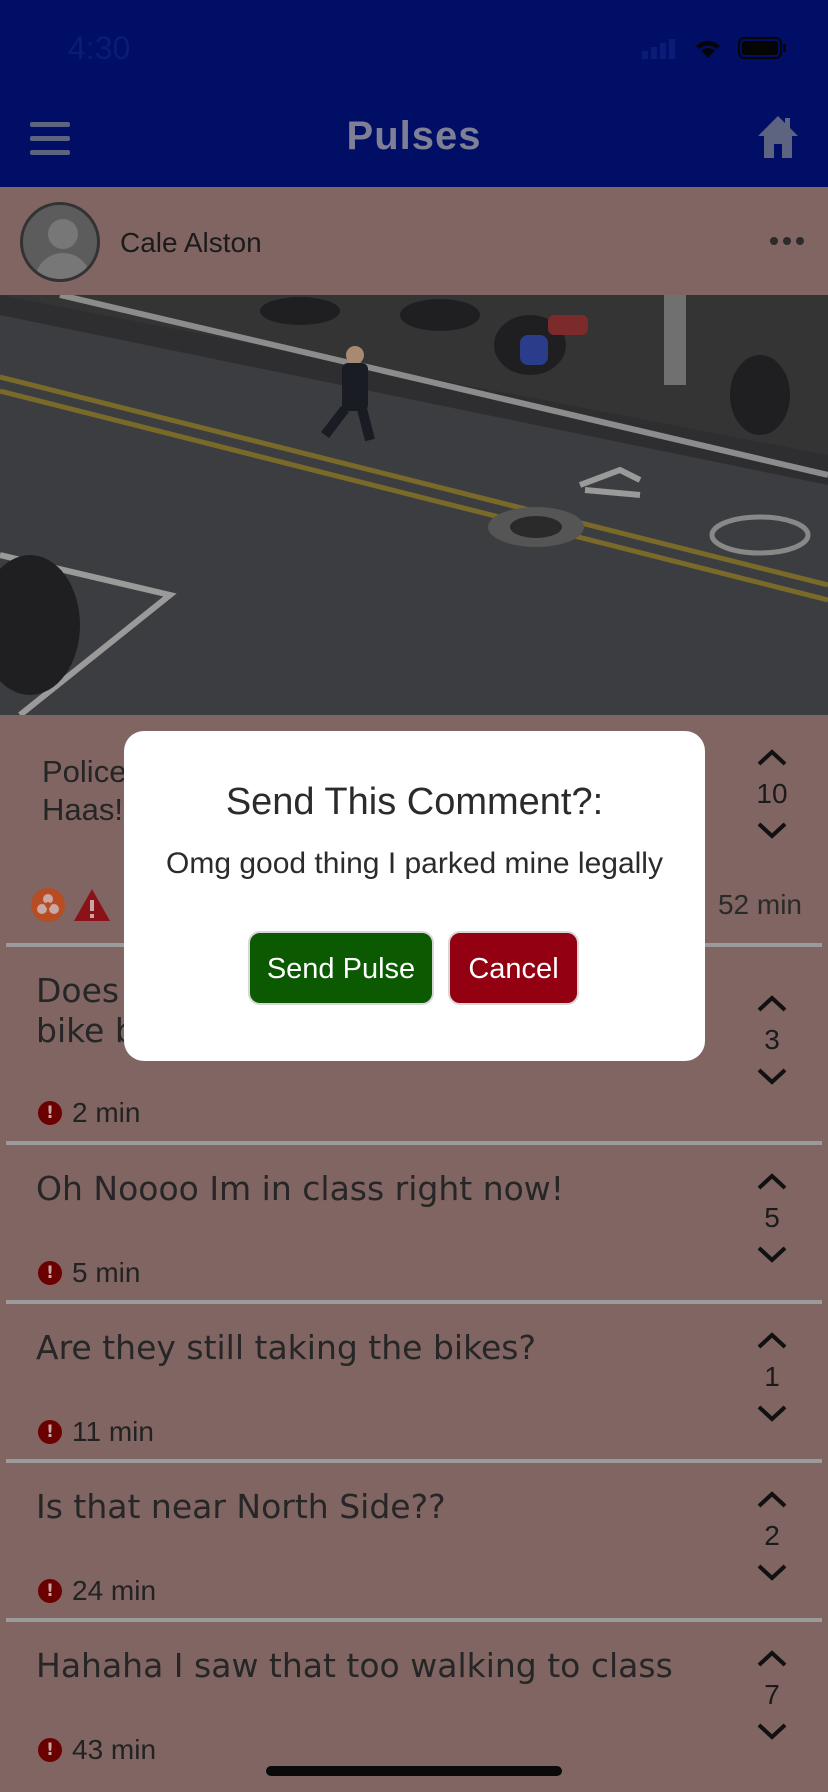 Image resolution: width=828 pixels, height=1792 pixels. I want to click on comment-meta: ! 11 min, so click(96, 1432).